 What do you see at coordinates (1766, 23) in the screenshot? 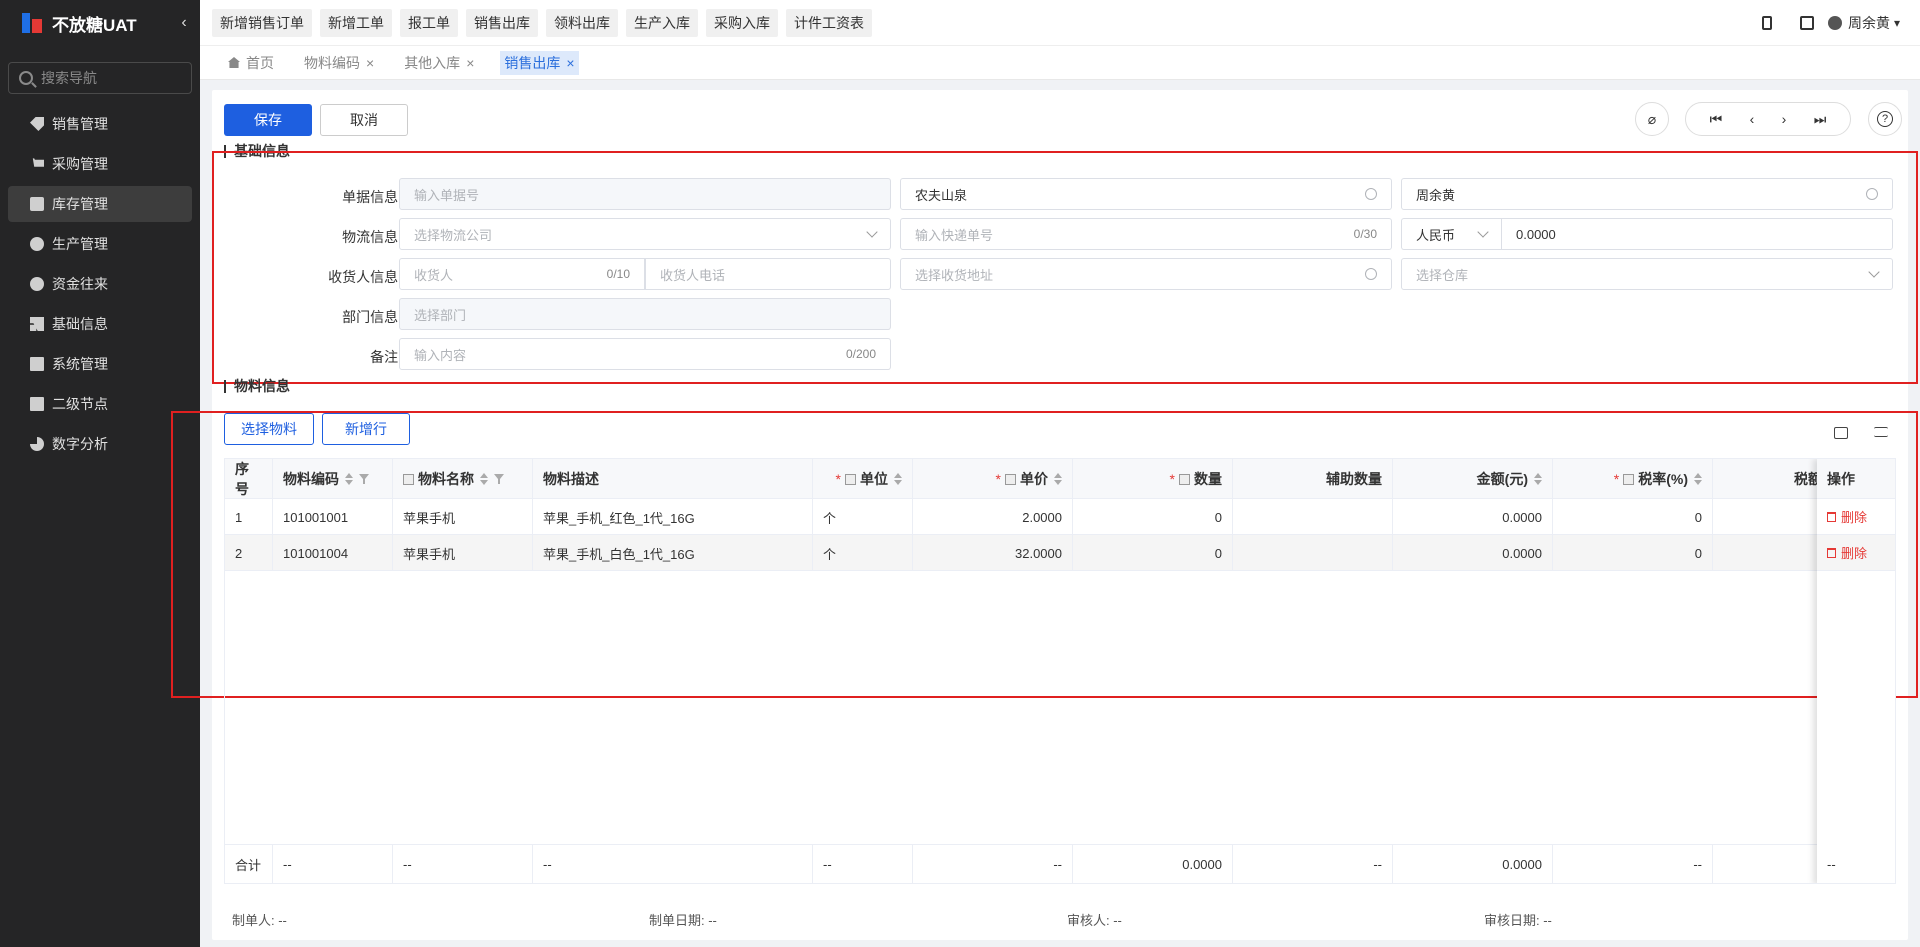
I see `mobile-icon` at bounding box center [1766, 23].